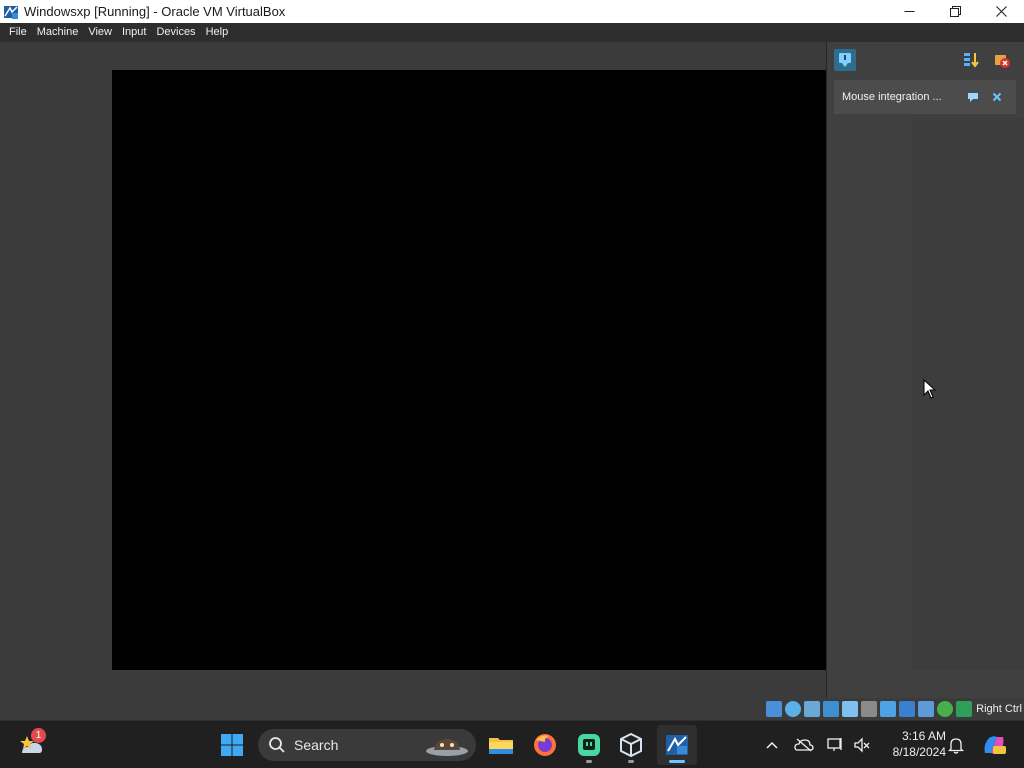  I want to click on panel-toolbar, so click(925, 60).